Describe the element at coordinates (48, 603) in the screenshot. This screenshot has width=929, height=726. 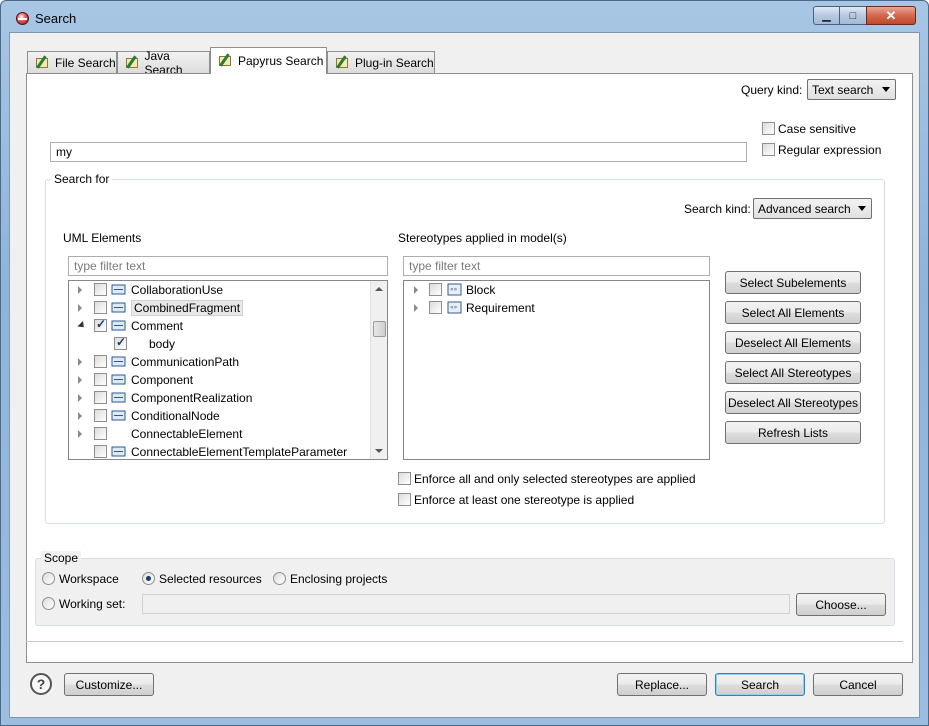
I see `working-set-radio` at that location.